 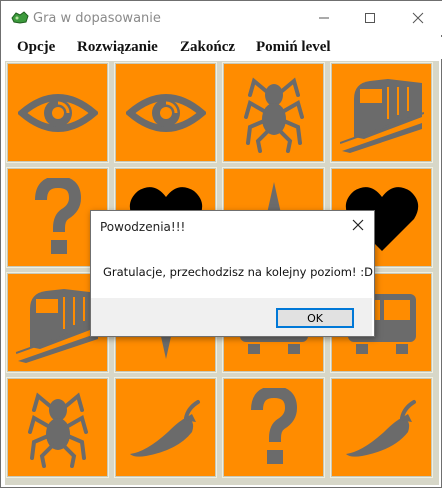 What do you see at coordinates (222, 18) in the screenshot?
I see `title-bar: Gra w dopasowanie` at bounding box center [222, 18].